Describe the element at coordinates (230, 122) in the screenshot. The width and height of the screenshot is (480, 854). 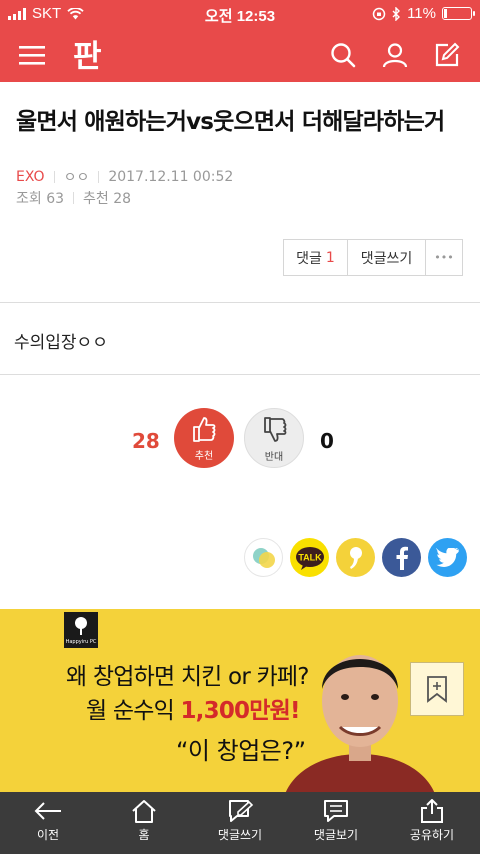
I see `post-title: 울면서 애원하는거vs웃으면서 더해달라하는거` at that location.